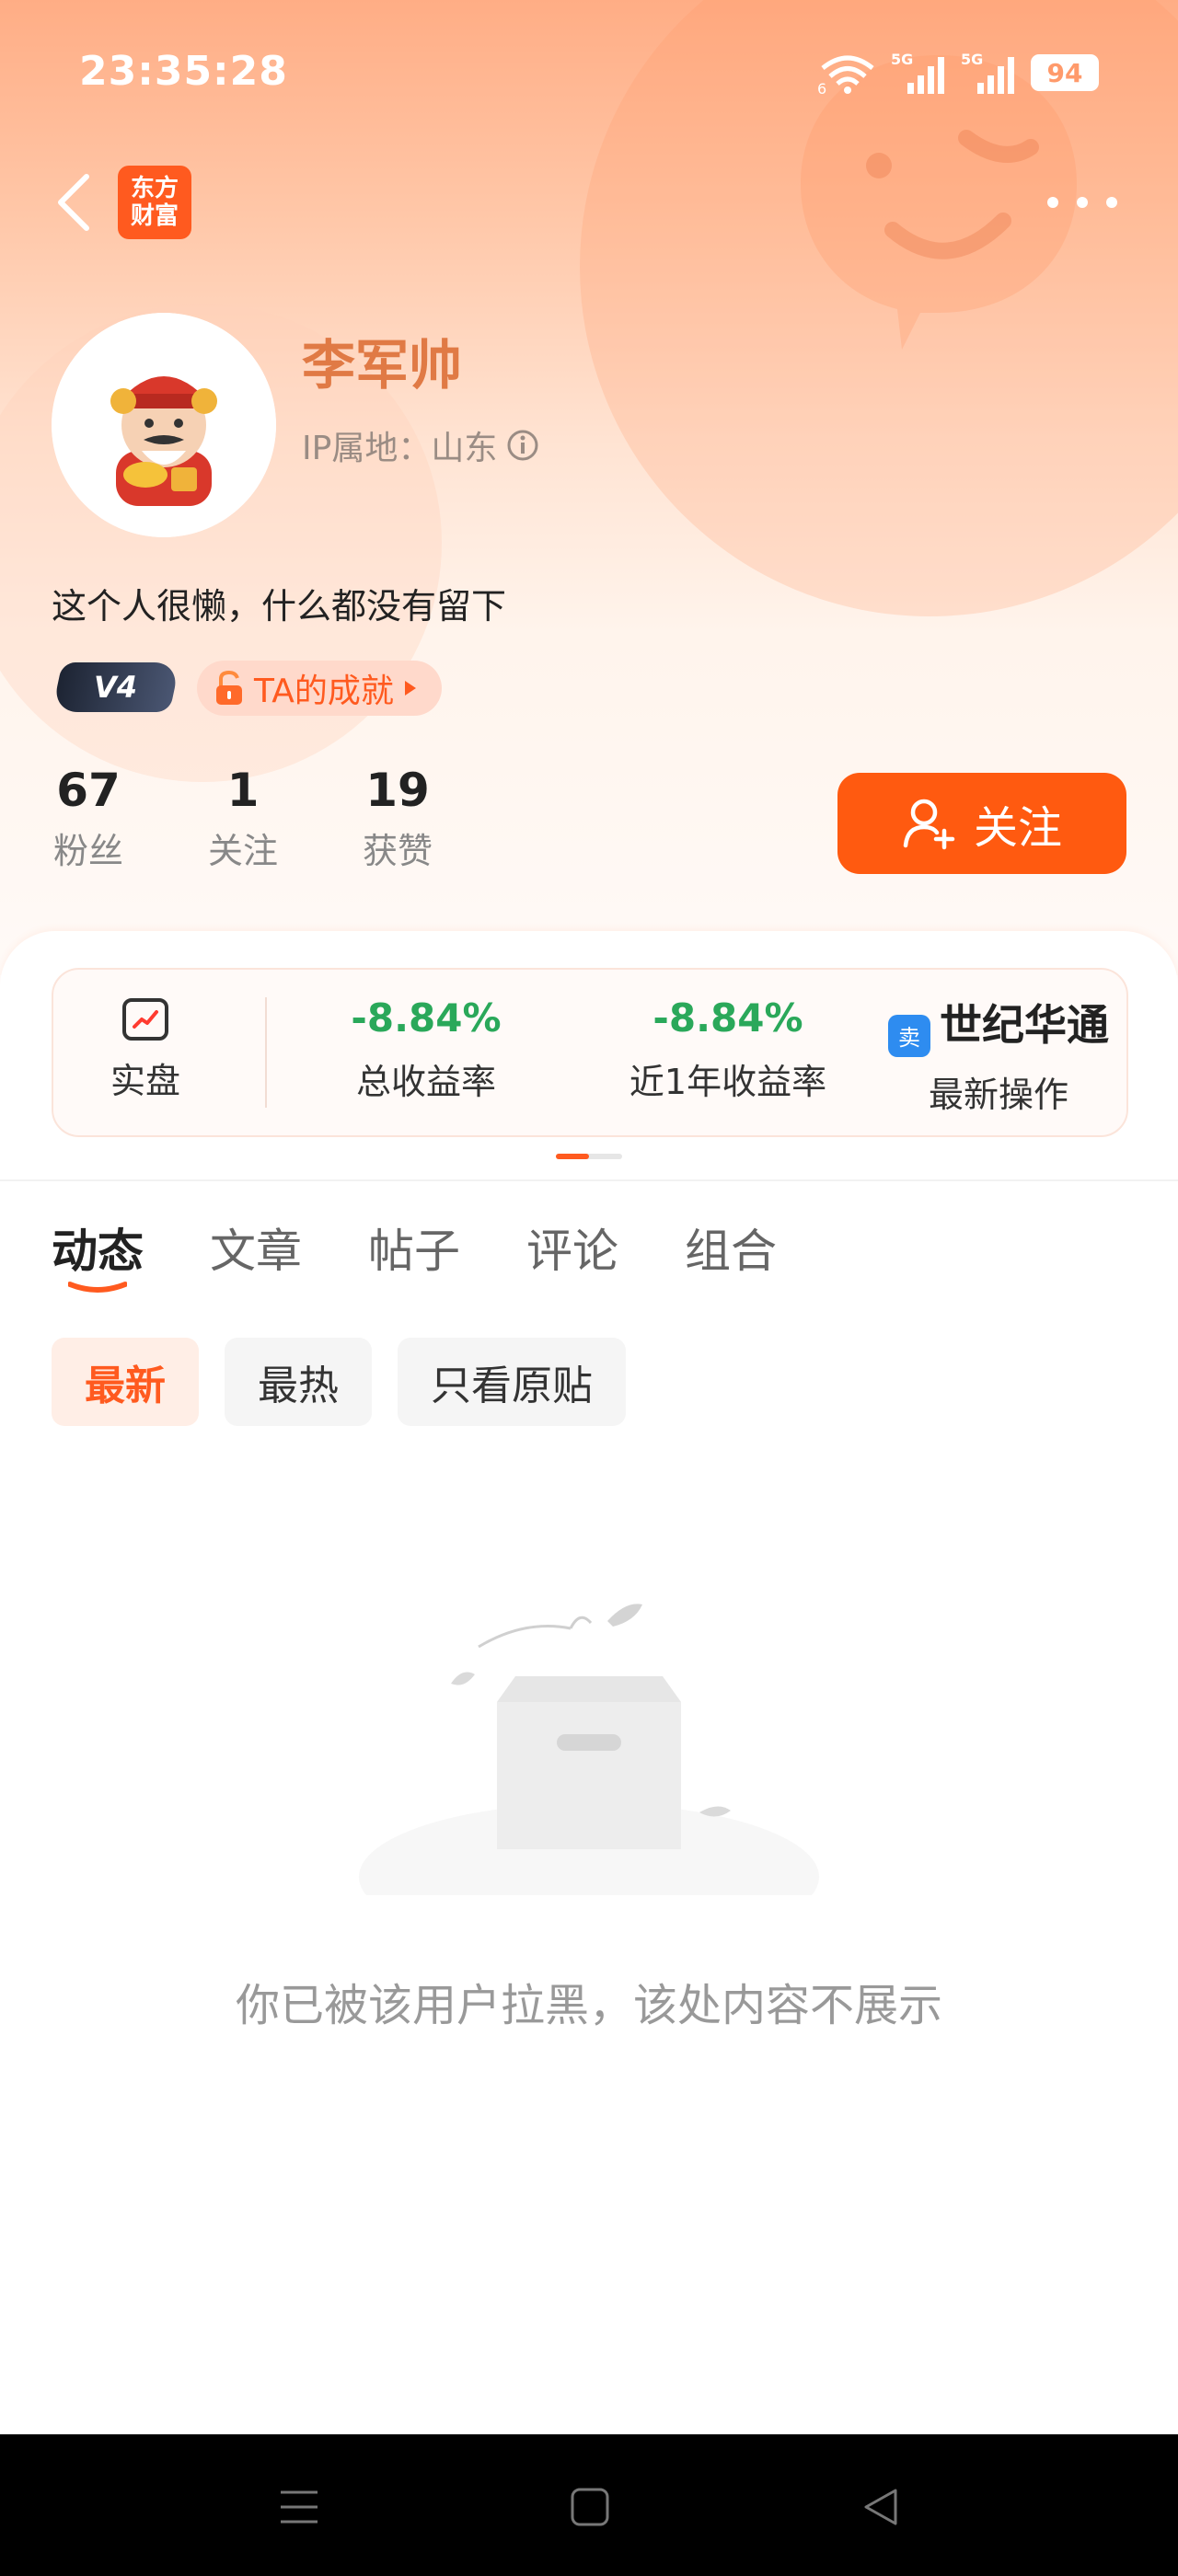 The height and width of the screenshot is (2576, 1178). I want to click on tab-posts: 帖子, so click(414, 1251).